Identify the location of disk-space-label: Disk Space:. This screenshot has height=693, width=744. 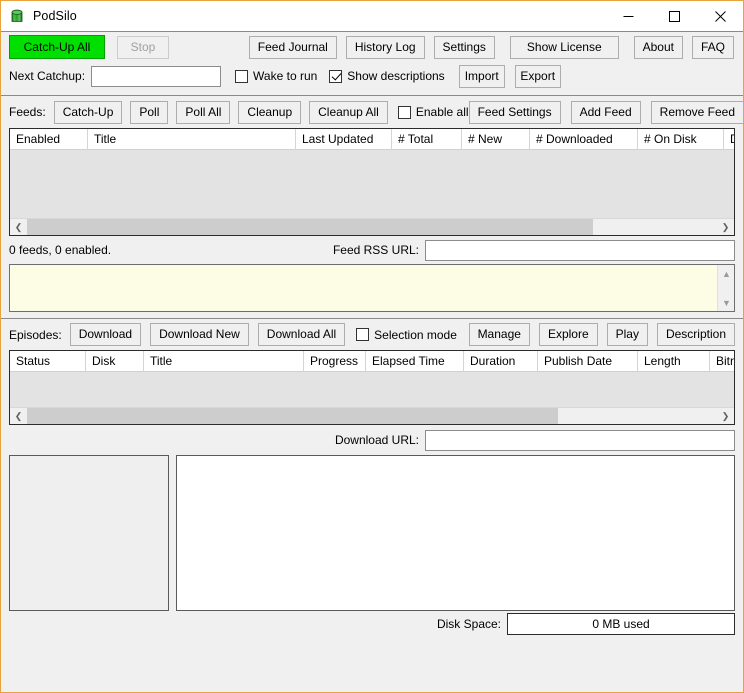
(468, 624).